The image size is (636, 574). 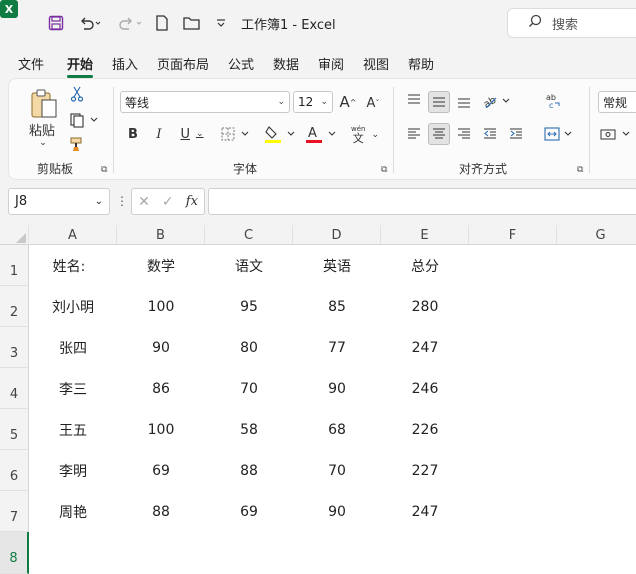 I want to click on merge-center-icon, so click(x=559, y=134).